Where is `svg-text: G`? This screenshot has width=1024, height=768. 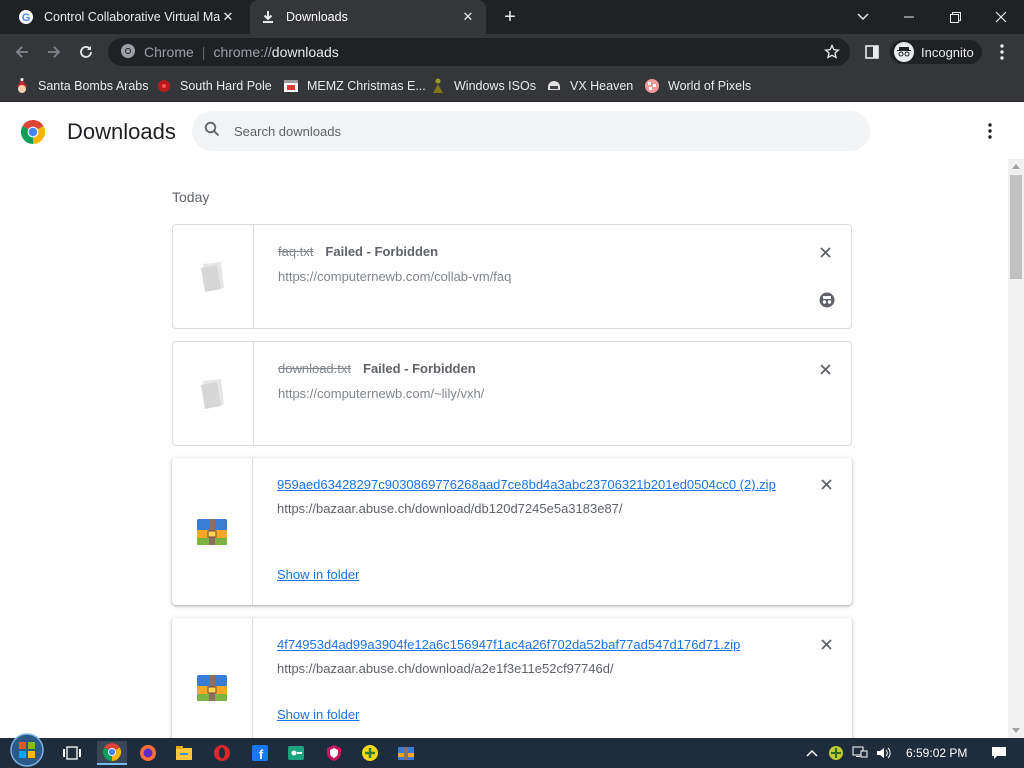
svg-text: G is located at coordinates (26, 18).